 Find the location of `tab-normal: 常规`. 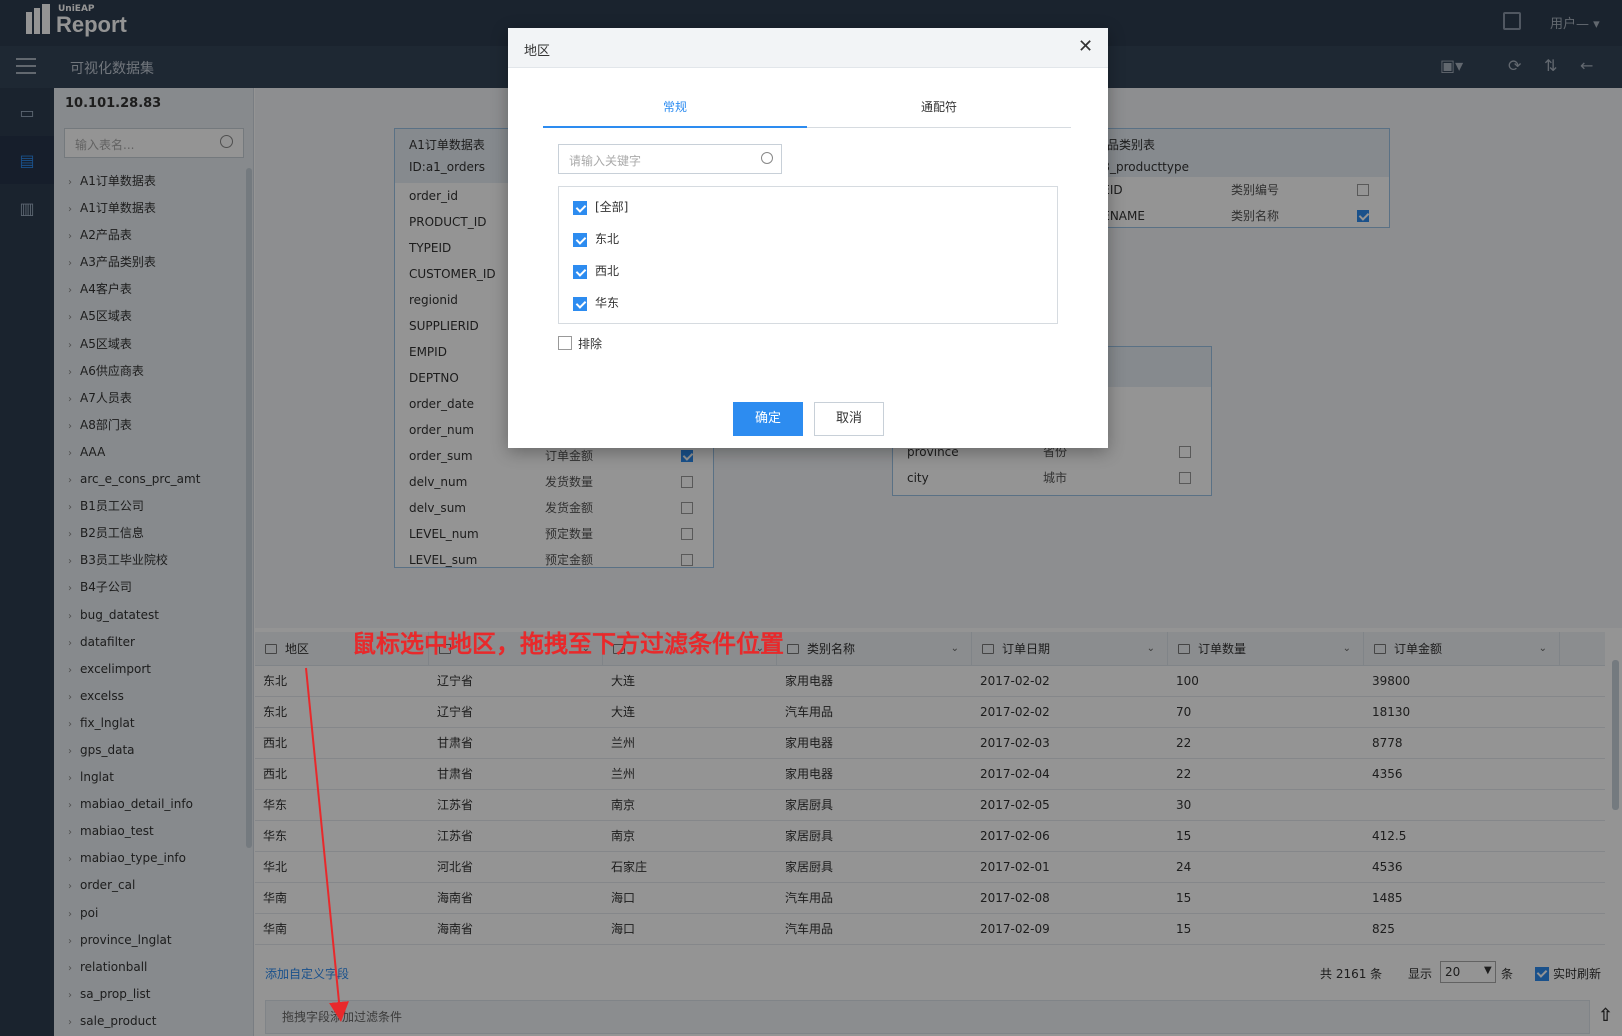

tab-normal: 常规 is located at coordinates (675, 113).